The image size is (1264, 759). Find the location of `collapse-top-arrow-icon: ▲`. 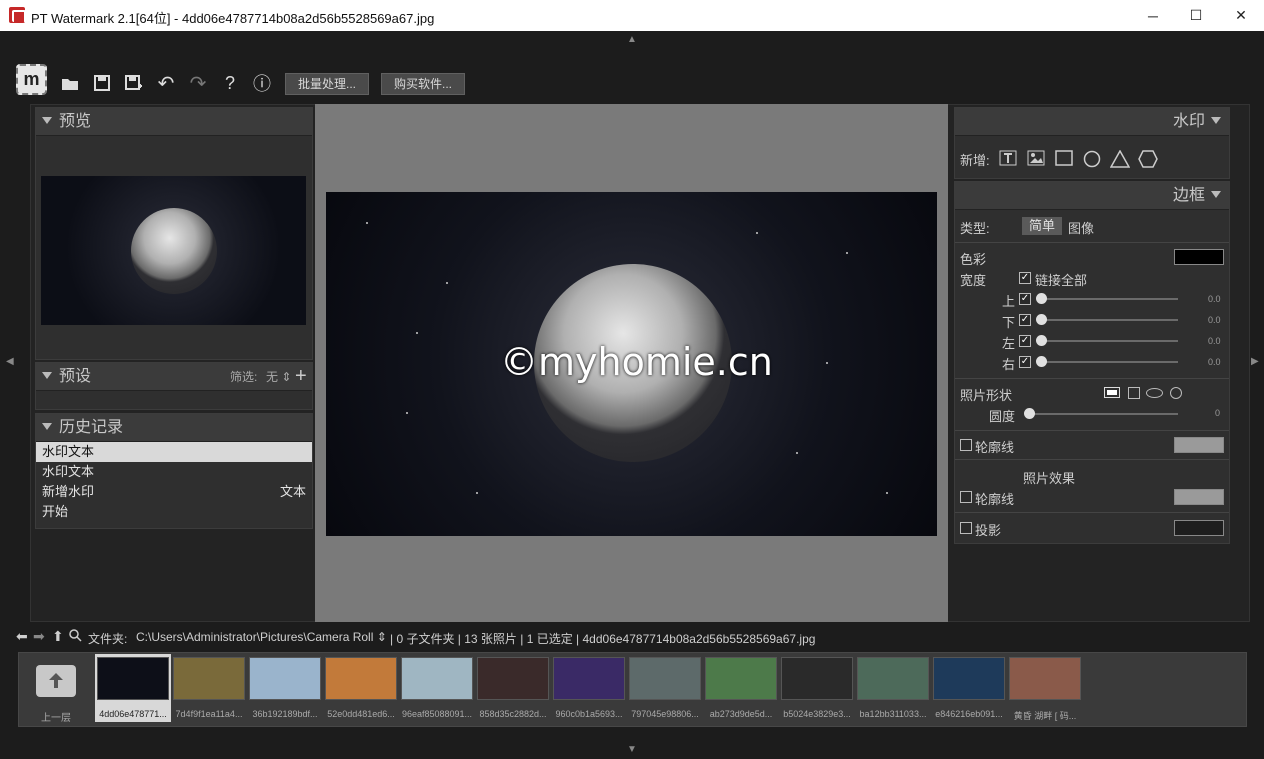

collapse-top-arrow-icon: ▲ is located at coordinates (632, 39).